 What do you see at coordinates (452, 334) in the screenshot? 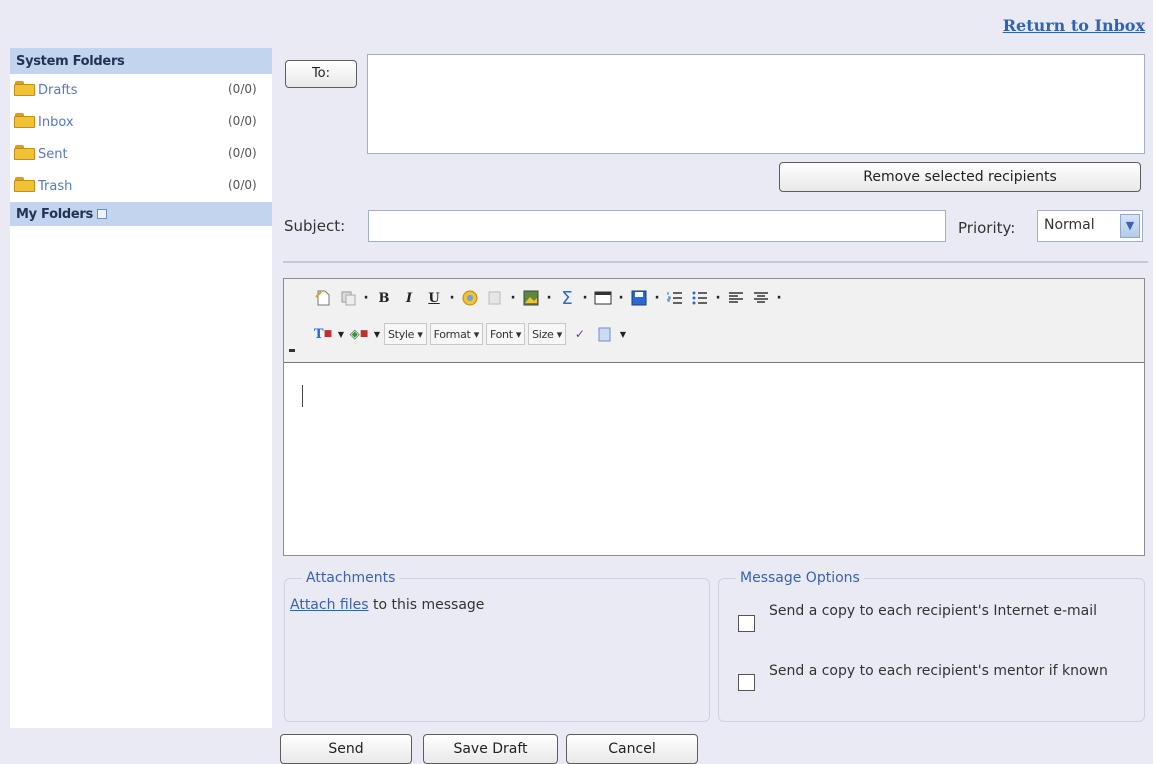
I see `format-dropdown-label: Format` at bounding box center [452, 334].